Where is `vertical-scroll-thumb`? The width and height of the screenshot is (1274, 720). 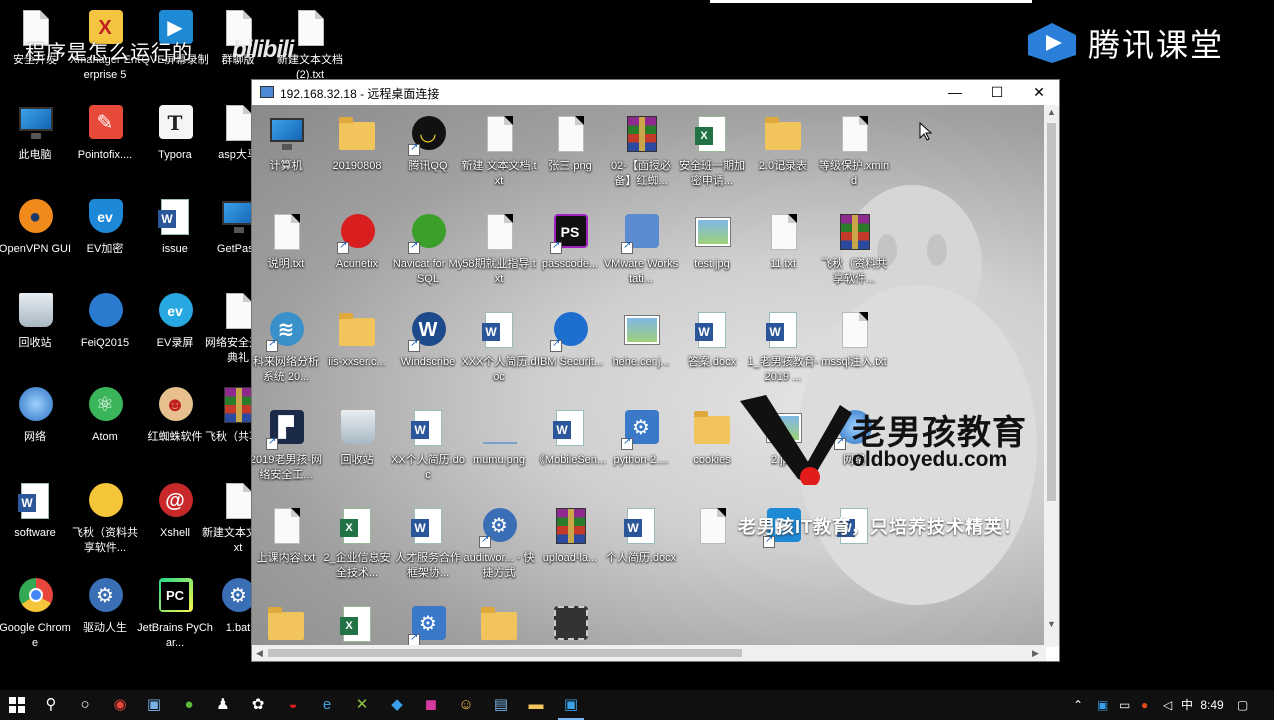
vertical-scroll-thumb is located at coordinates (1051, 312).